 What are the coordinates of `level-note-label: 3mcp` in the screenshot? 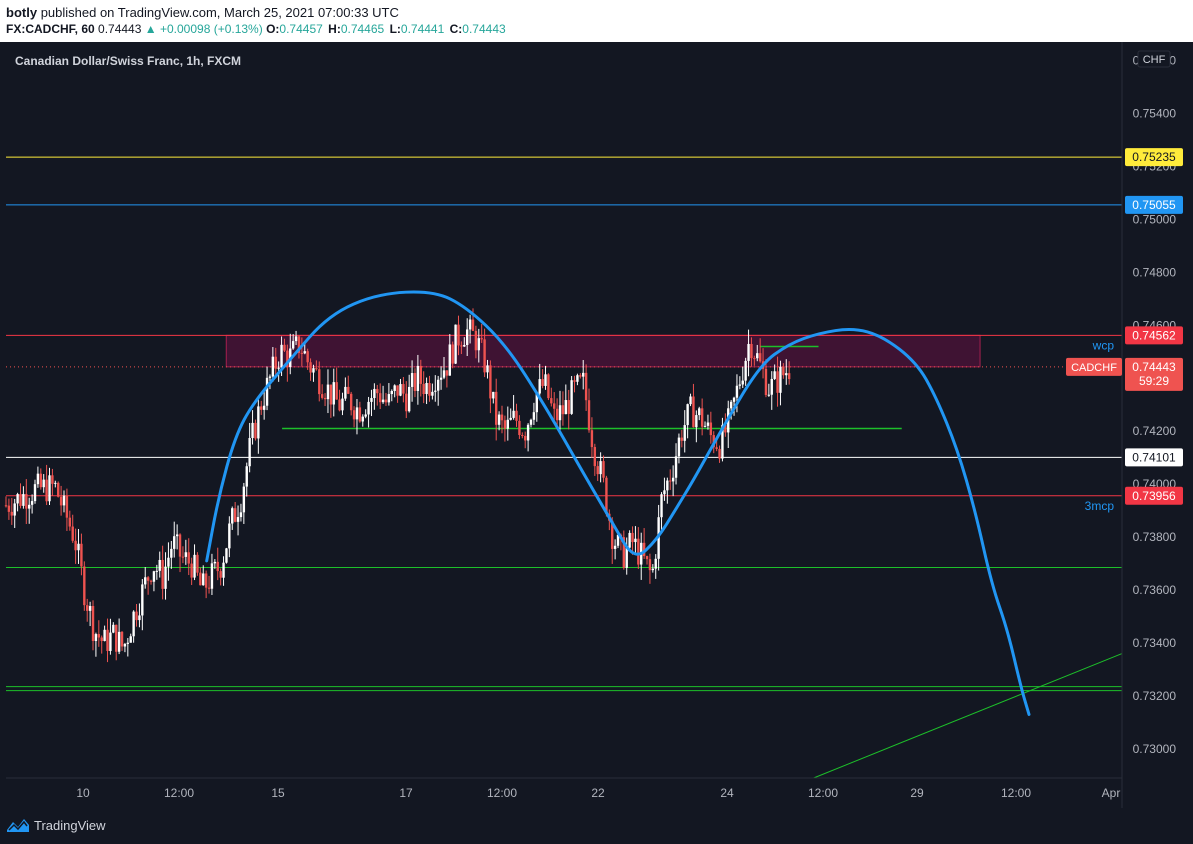 It's located at (1100, 506).